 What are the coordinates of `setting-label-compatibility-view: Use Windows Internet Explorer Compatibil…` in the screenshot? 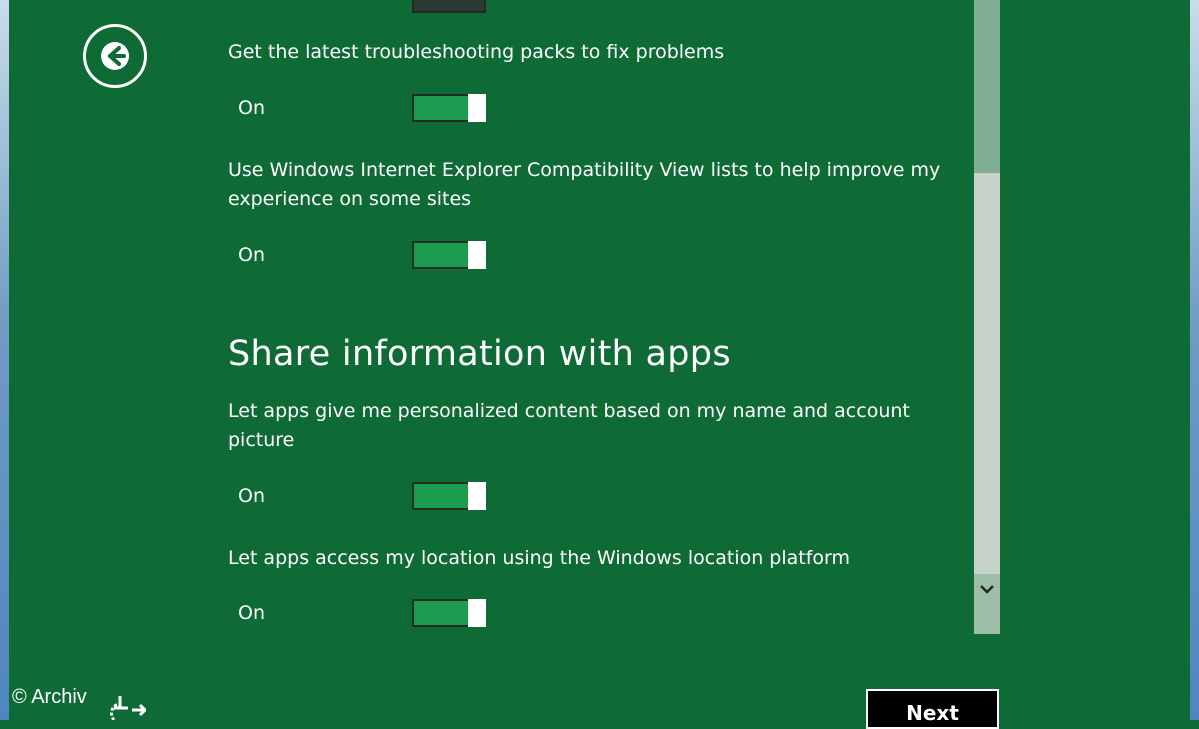 It's located at (584, 184).